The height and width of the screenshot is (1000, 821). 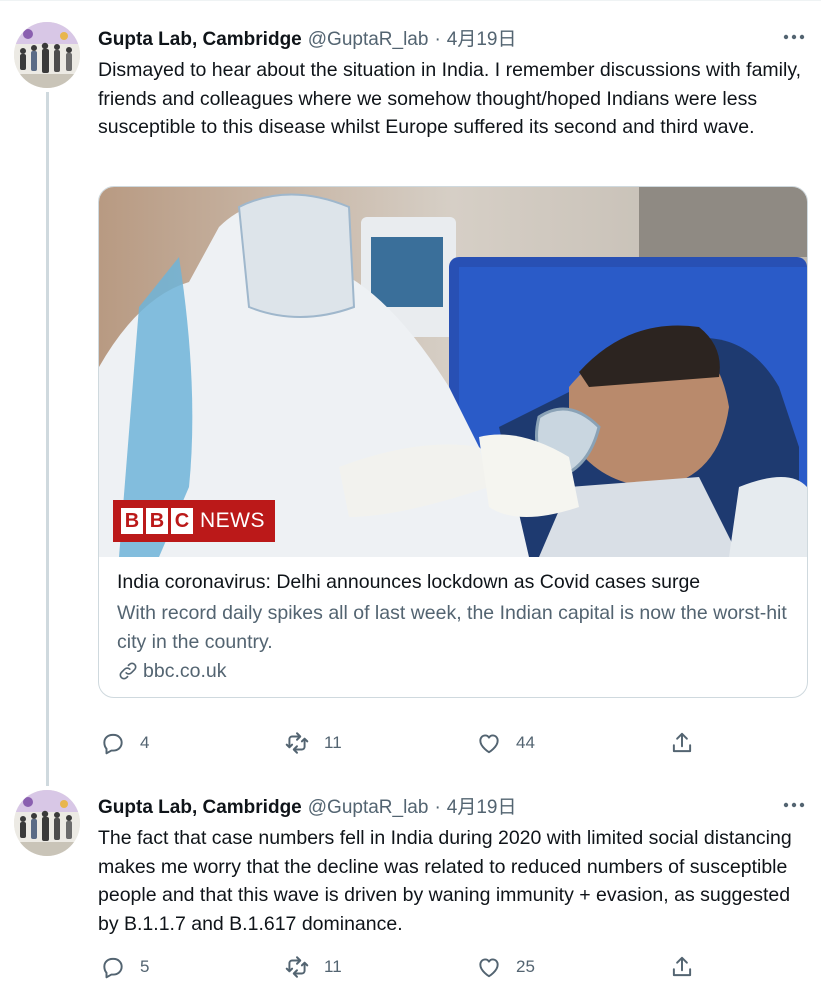 I want to click on link-icon, so click(x=128, y=671).